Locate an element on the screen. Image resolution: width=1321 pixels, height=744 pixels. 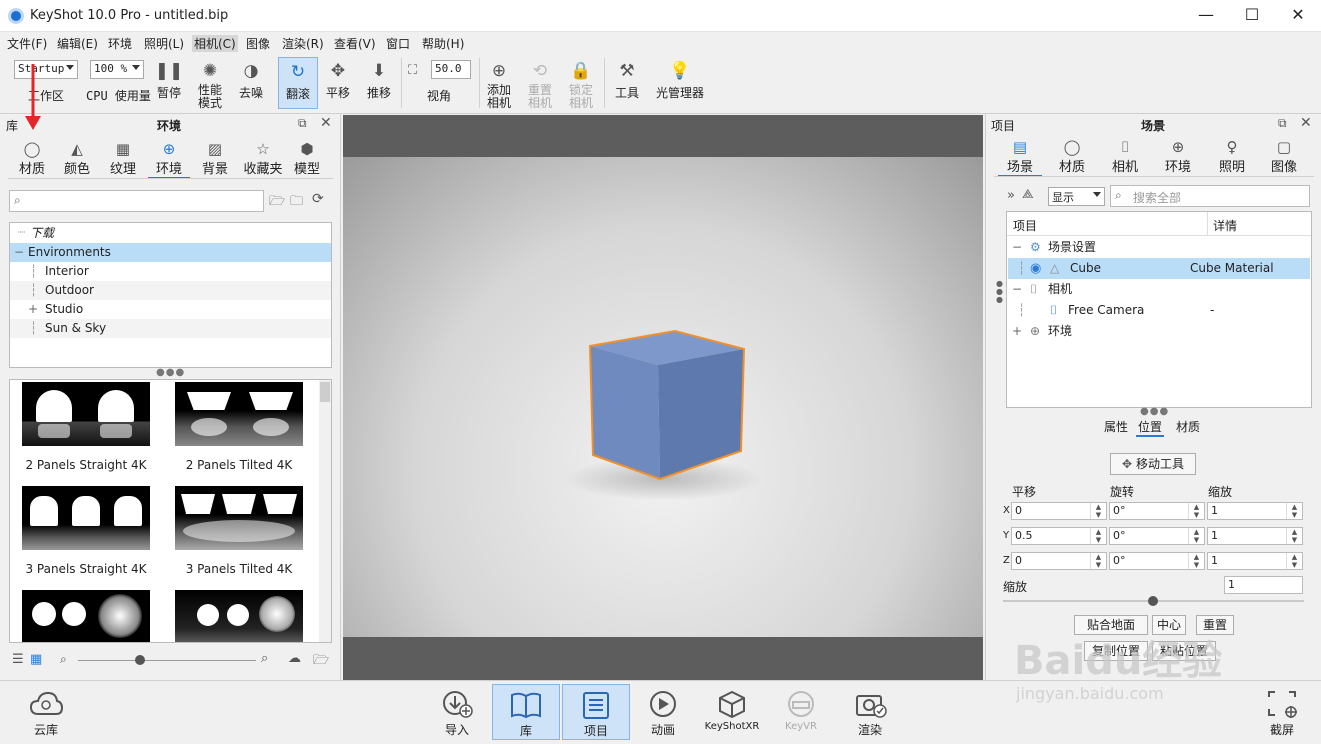
menu-window: 窗口 is located at coordinates (398, 43).